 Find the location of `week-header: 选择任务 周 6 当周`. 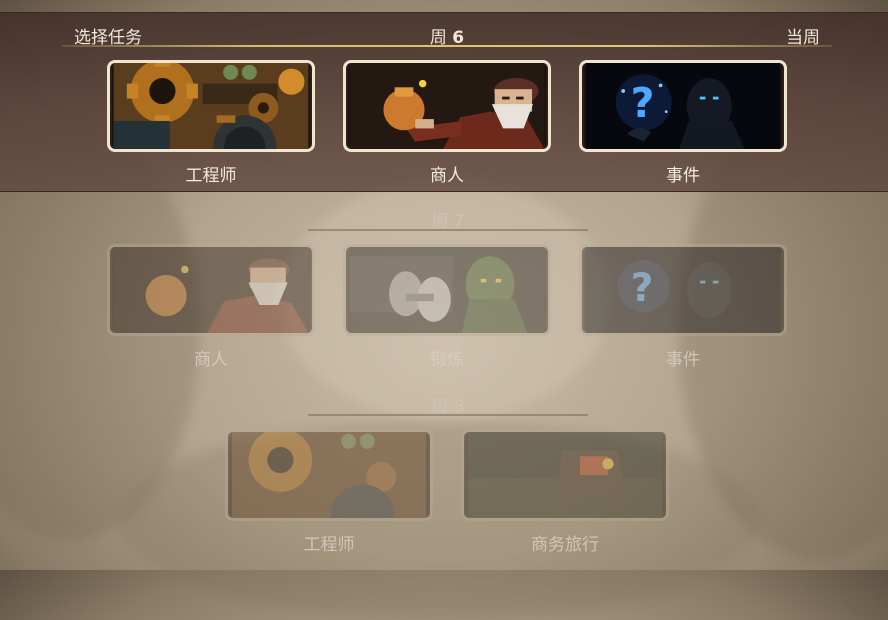

week-header: 选择任务 周 6 当周 is located at coordinates (447, 34).